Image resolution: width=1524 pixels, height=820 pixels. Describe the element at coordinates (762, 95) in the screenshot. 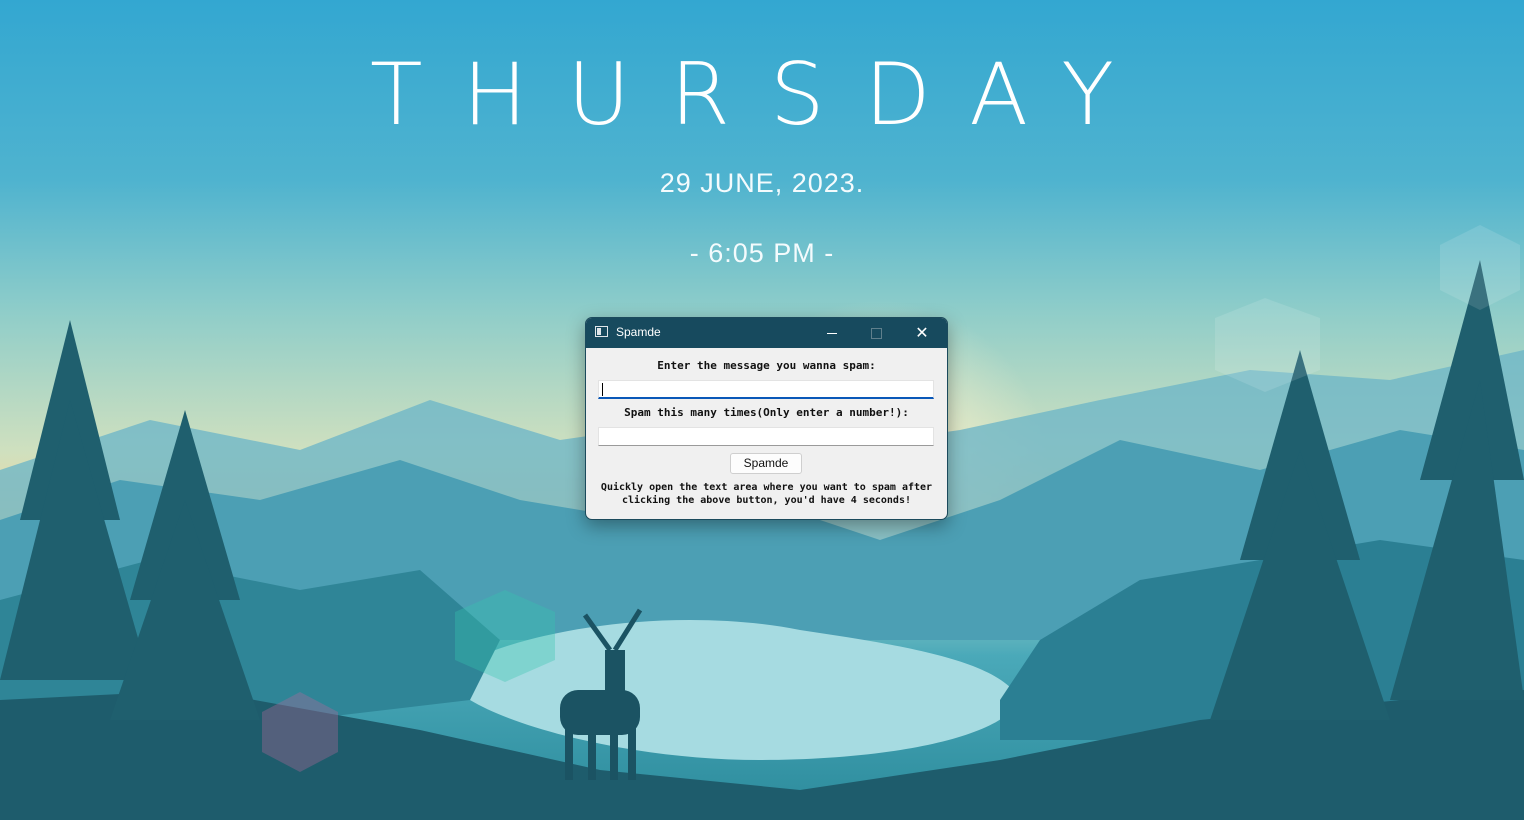

I see `day-heading: THURSDAY` at that location.